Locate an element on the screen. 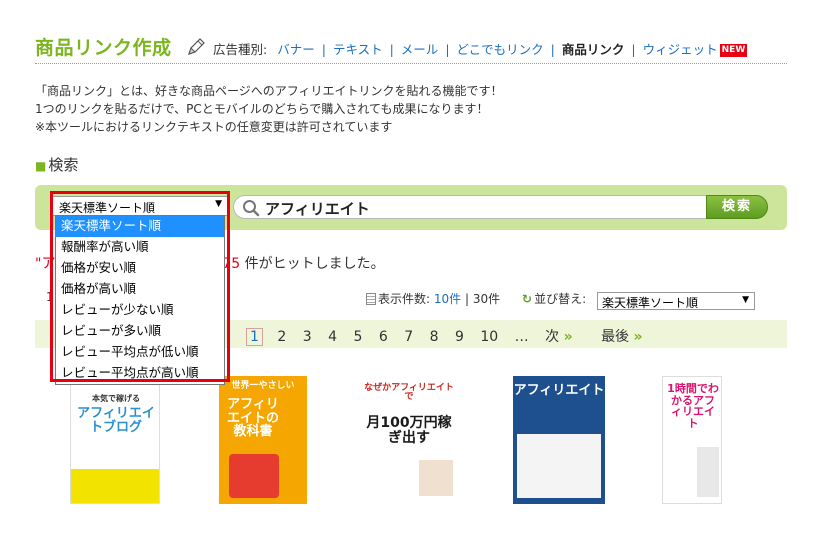 This screenshot has width=830, height=548. search-section-label: 検索 is located at coordinates (63, 165).